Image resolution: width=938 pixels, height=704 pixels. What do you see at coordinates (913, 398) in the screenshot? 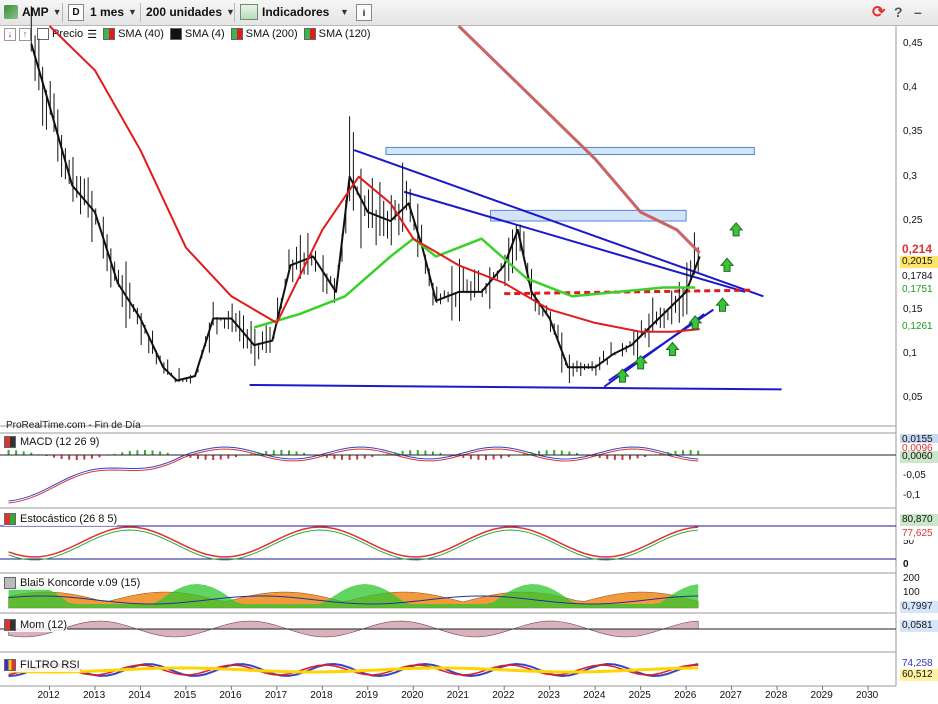
I see `price-tick: 0,05` at bounding box center [913, 398].